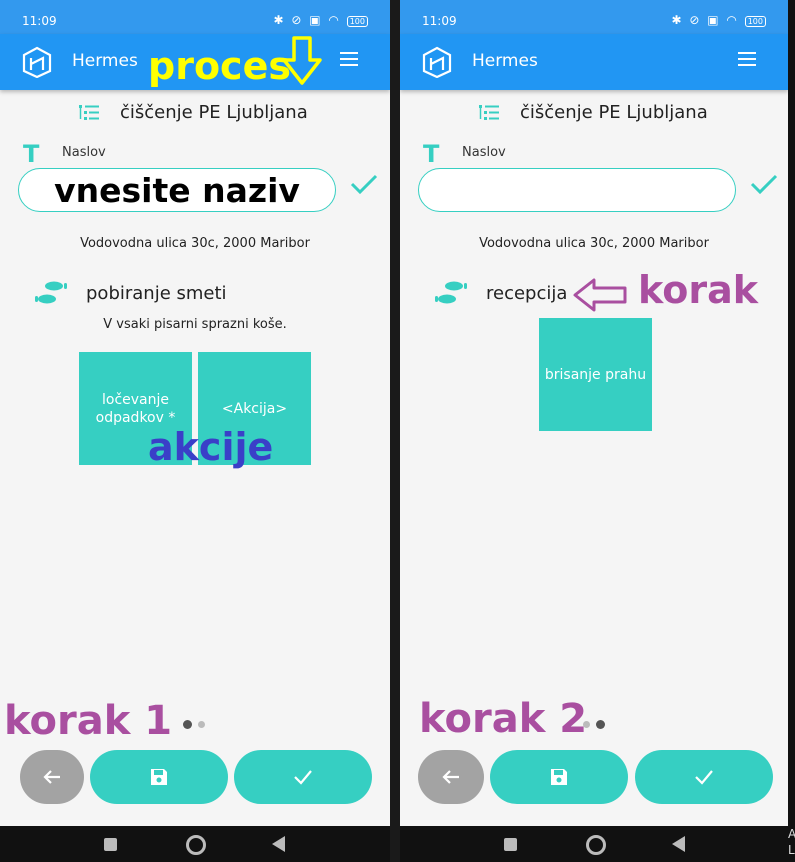  I want to click on title-input: vnesite naziv, so click(177, 190).